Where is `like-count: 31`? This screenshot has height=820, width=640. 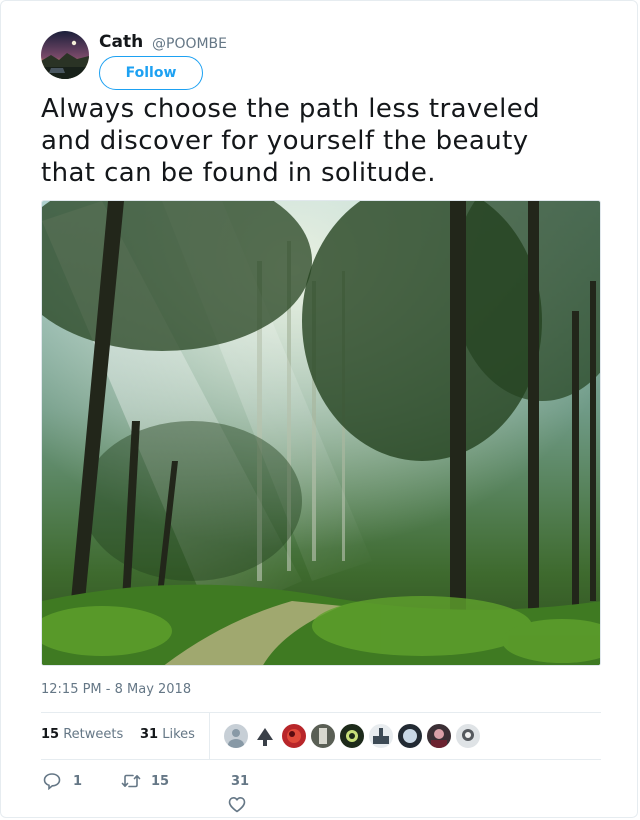 like-count: 31 is located at coordinates (240, 781).